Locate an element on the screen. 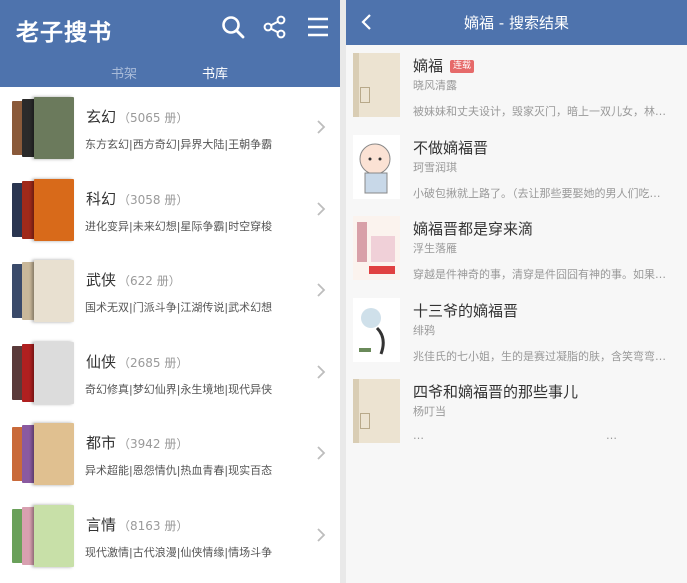 This screenshot has height=583, width=687. category-count: （3058 册） is located at coordinates (153, 199).